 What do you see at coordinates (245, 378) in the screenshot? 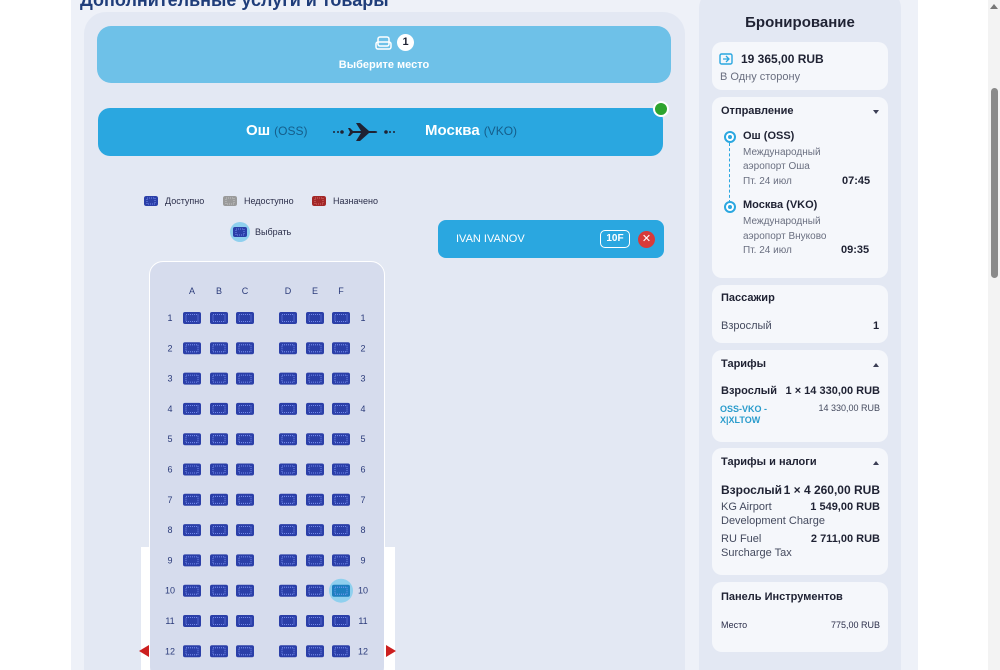
I see `seat-3C` at bounding box center [245, 378].